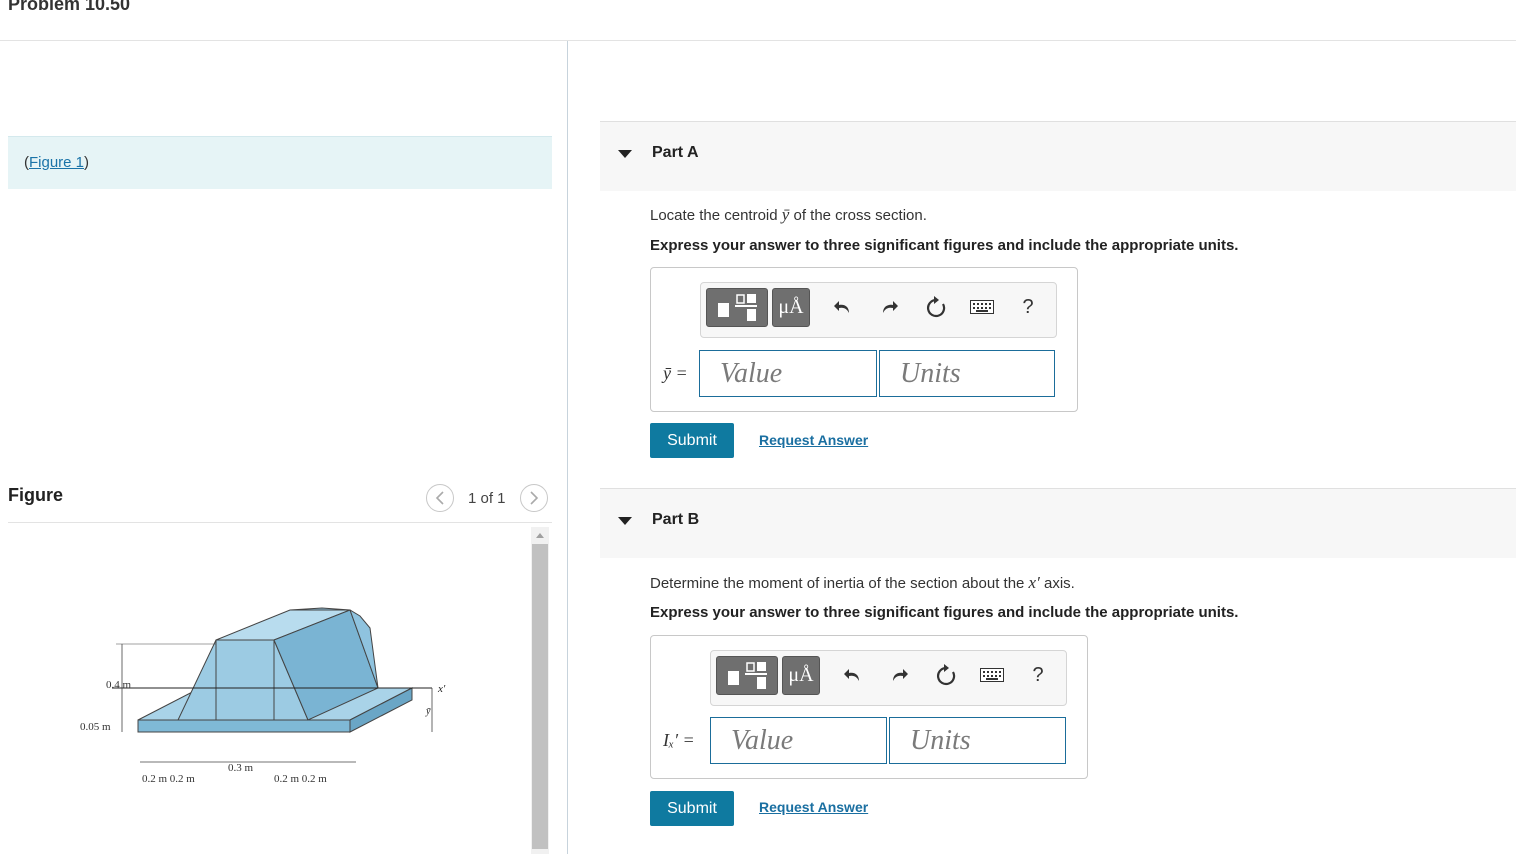  What do you see at coordinates (241, 768) in the screenshot?
I see `mid-dim-label: 0.3 m` at bounding box center [241, 768].